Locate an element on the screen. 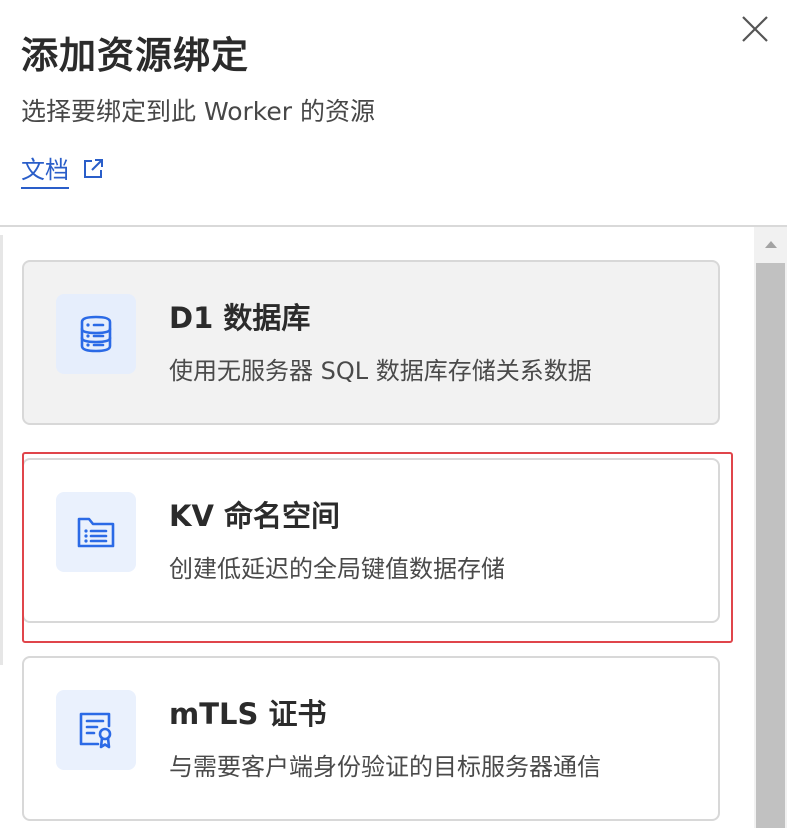 This screenshot has width=787, height=828. card-description: 创建低延迟的全局键值数据存储 is located at coordinates (337, 569).